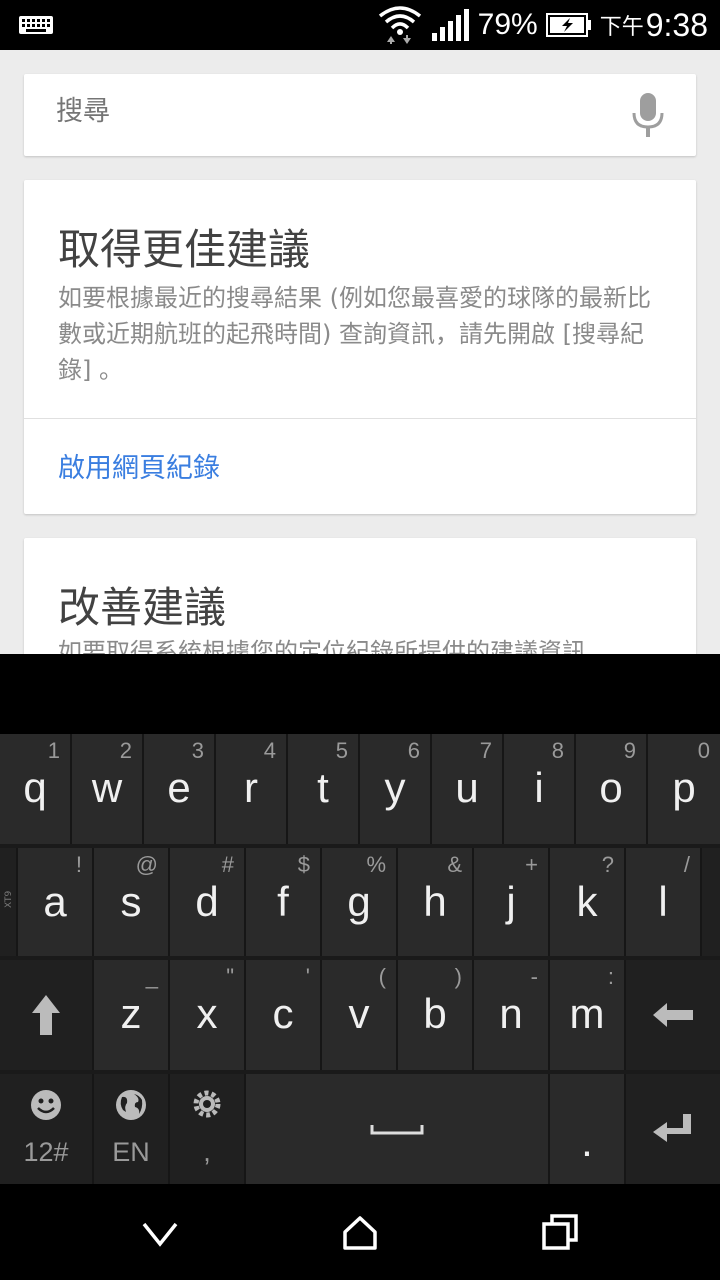 The image size is (720, 1280). I want to click on key-t: 5t, so click(324, 789).